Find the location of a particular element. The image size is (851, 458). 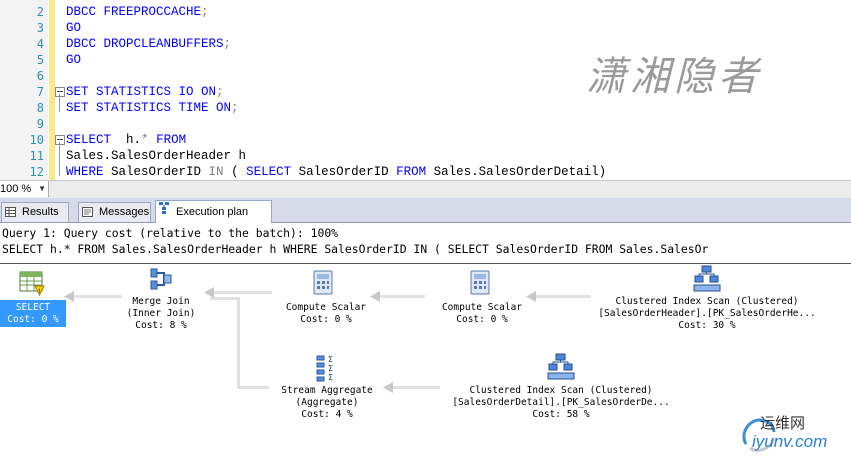

code-token: SET STATISTICS TIME ON is located at coordinates (149, 108).